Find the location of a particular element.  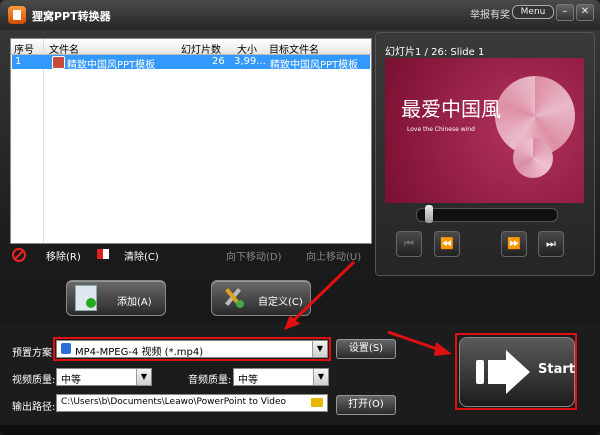

row-index: 1 is located at coordinates (18, 61).